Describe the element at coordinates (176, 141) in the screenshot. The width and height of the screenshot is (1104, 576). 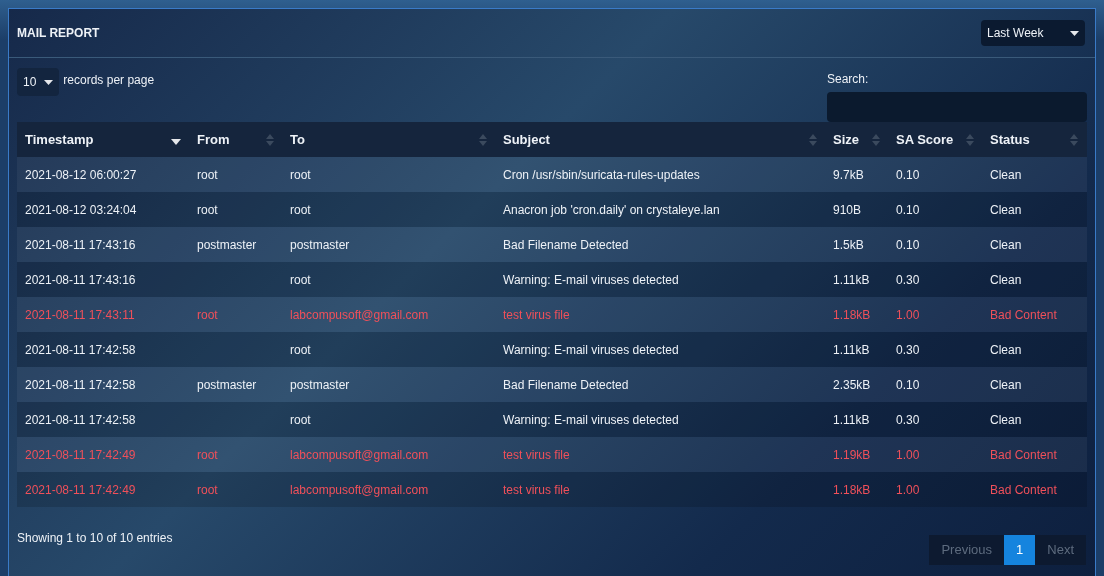
I see `sort-descending-icon` at that location.